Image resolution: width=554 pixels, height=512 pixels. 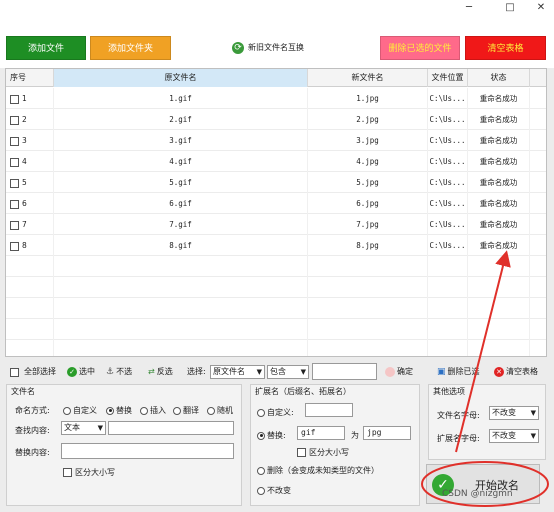 I want to click on find-input, so click(x=171, y=428).